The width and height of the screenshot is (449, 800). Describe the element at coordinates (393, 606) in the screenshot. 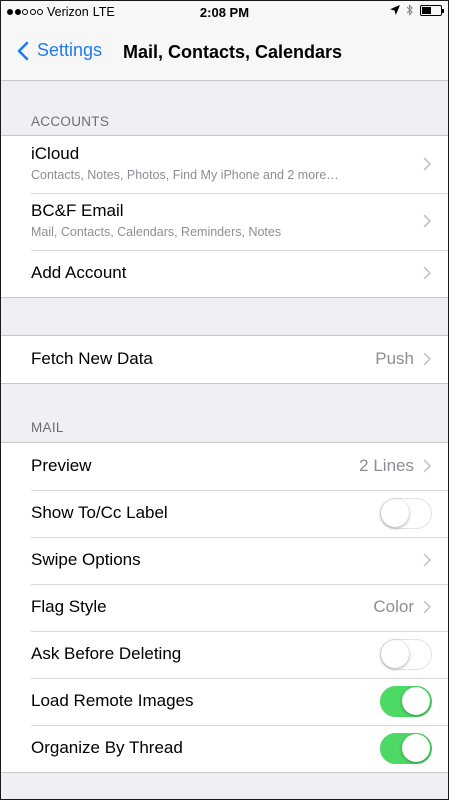

I see `flag-style-value: Color` at that location.